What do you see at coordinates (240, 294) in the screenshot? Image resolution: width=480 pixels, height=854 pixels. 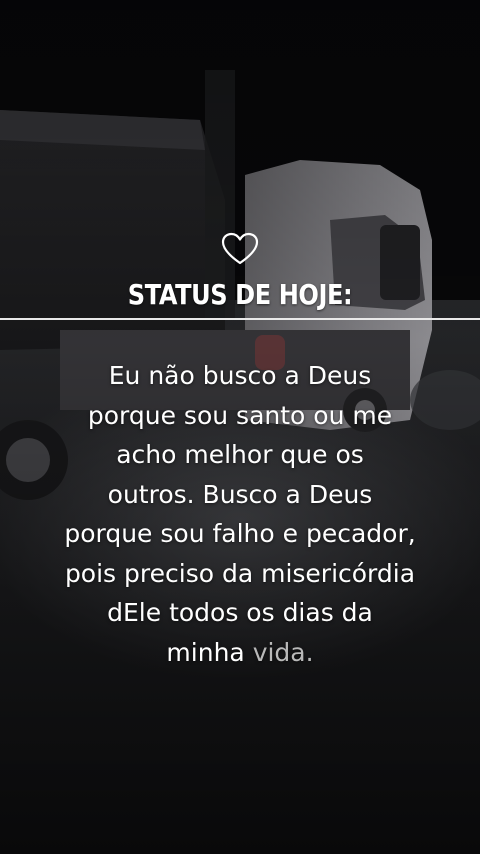 I see `status-title: STATUS DE HOJE:` at bounding box center [240, 294].